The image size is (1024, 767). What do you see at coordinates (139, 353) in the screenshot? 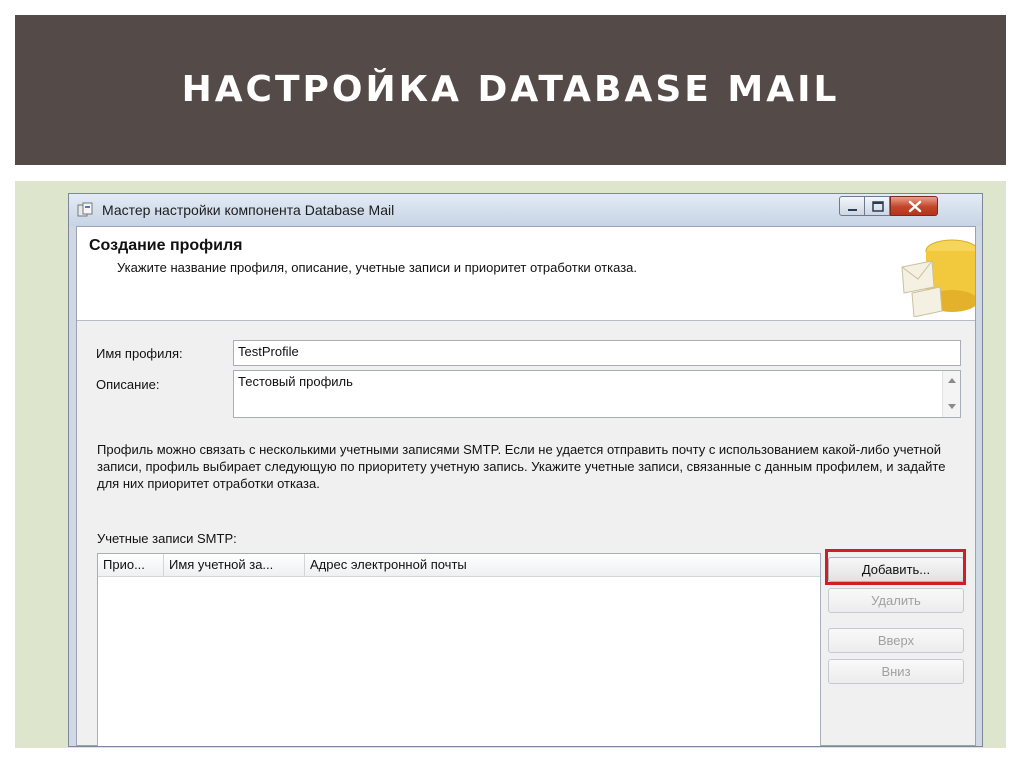
I see `profile-name-label: Имя профиля:` at bounding box center [139, 353].